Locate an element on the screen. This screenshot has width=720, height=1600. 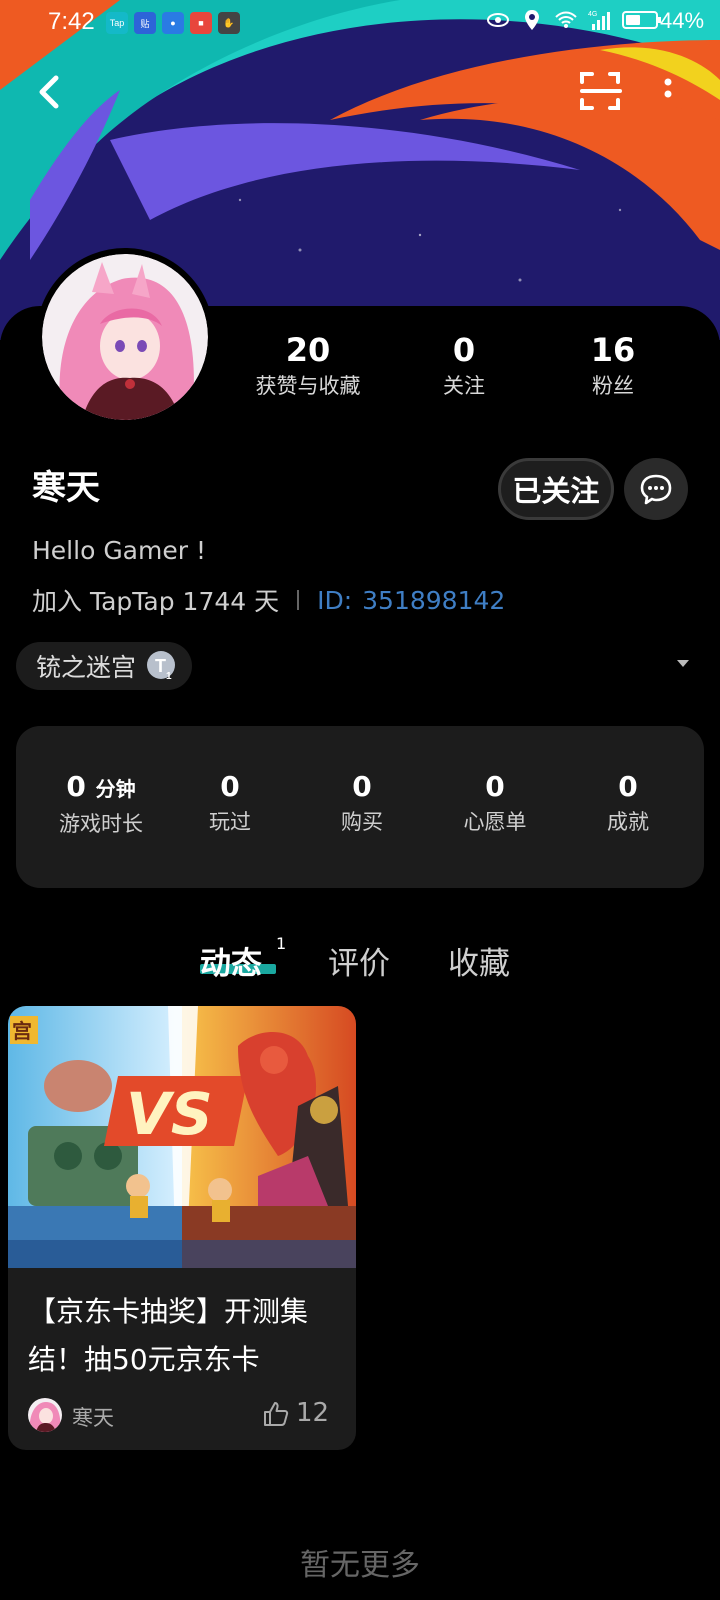
post-title: 【京东卡抽奖】开测集结！抽50元京东卡 is located at coordinates (168, 1335).